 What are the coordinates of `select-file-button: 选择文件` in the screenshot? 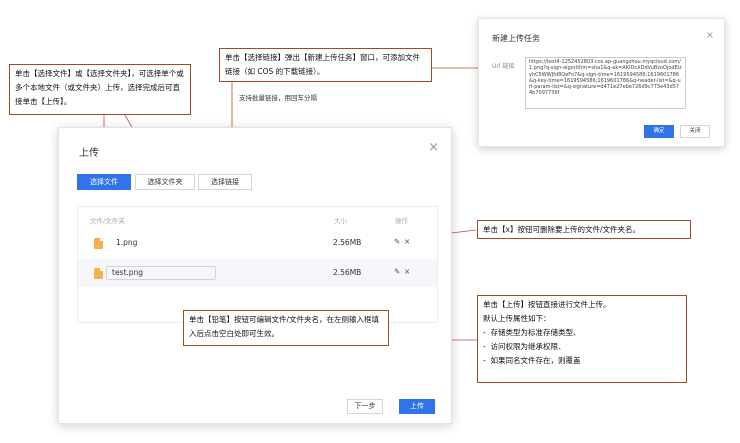 It's located at (104, 182).